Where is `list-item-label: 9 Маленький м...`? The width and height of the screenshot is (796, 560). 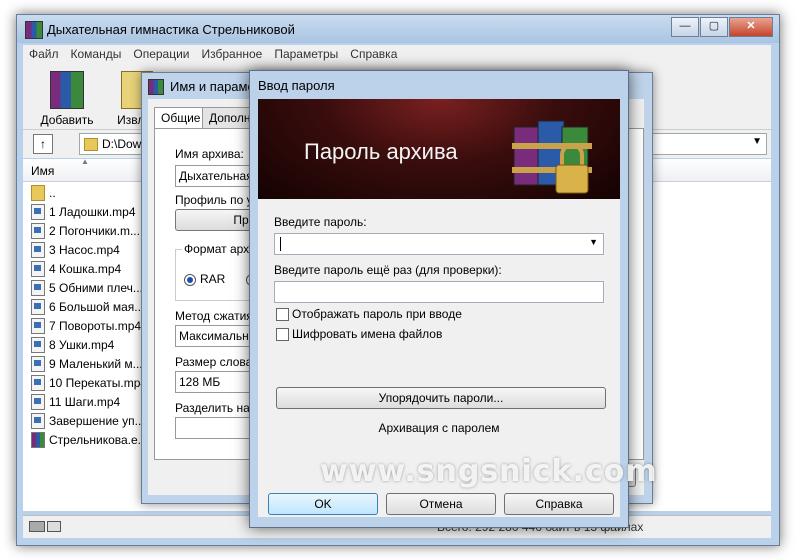
list-item-label: 9 Маленький м... is located at coordinates (96, 363).